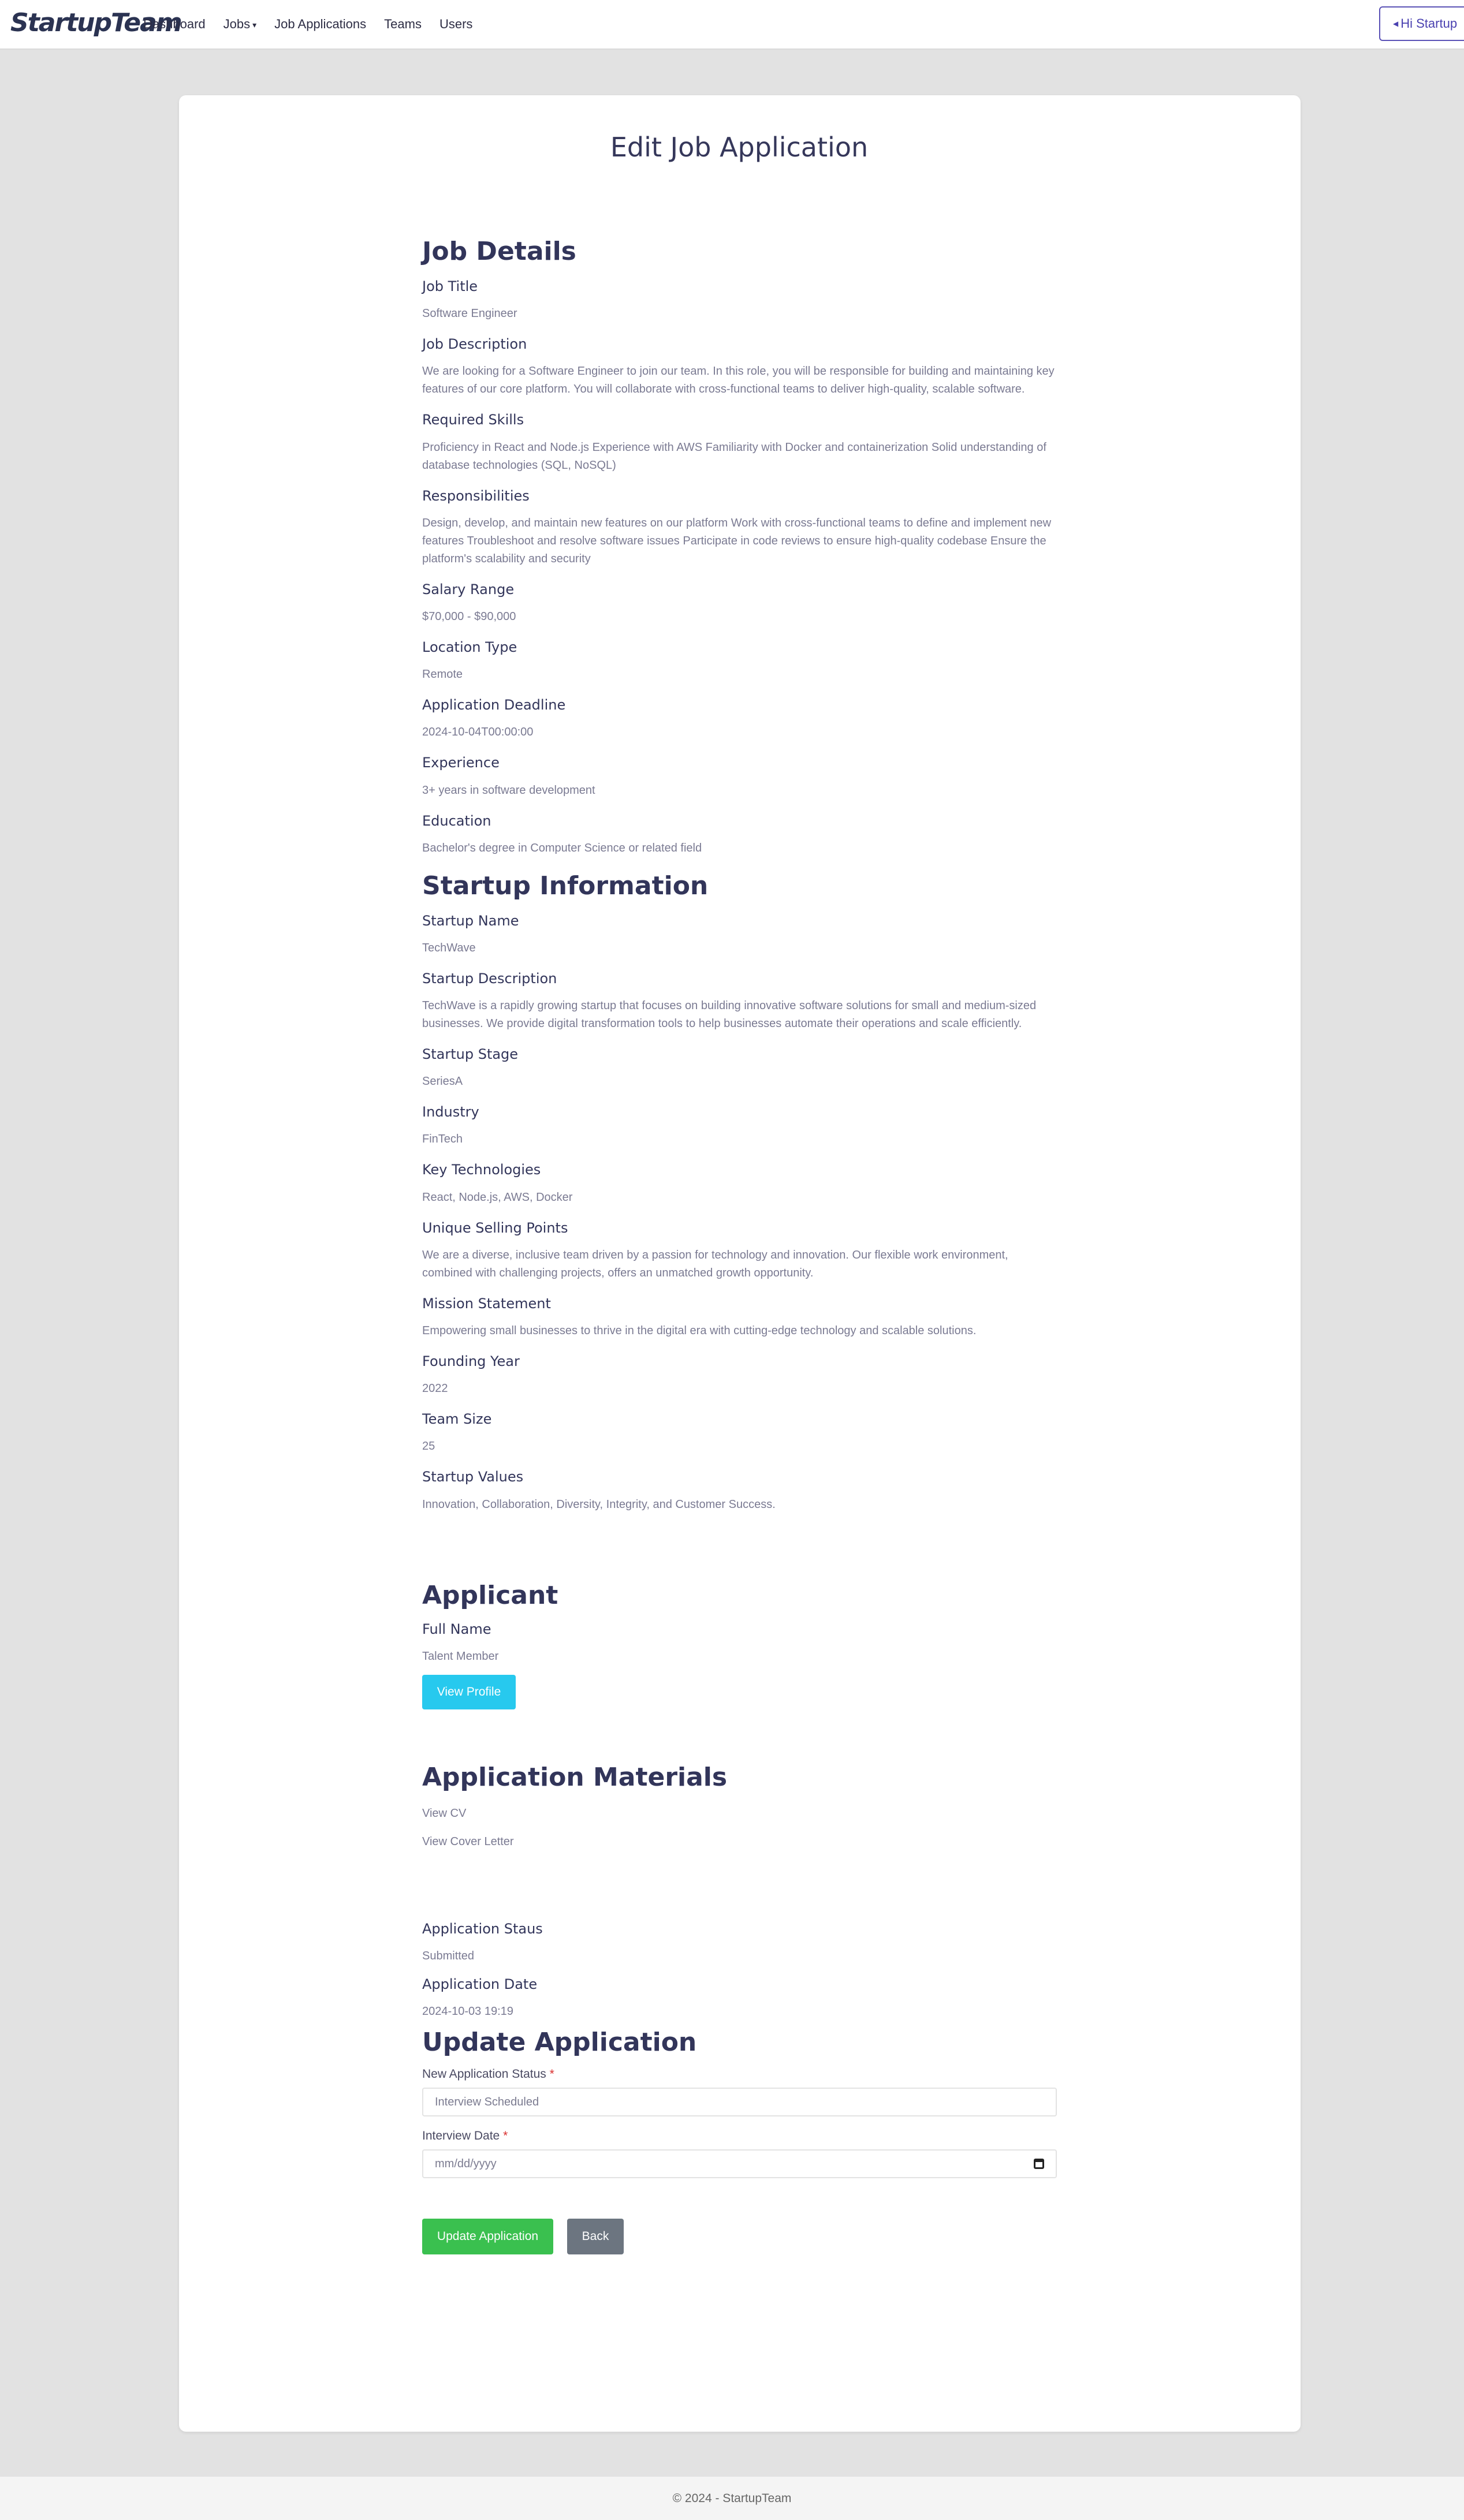 This screenshot has height=2520, width=1464. What do you see at coordinates (457, 1629) in the screenshot?
I see `full-name-label: Full Name` at bounding box center [457, 1629].